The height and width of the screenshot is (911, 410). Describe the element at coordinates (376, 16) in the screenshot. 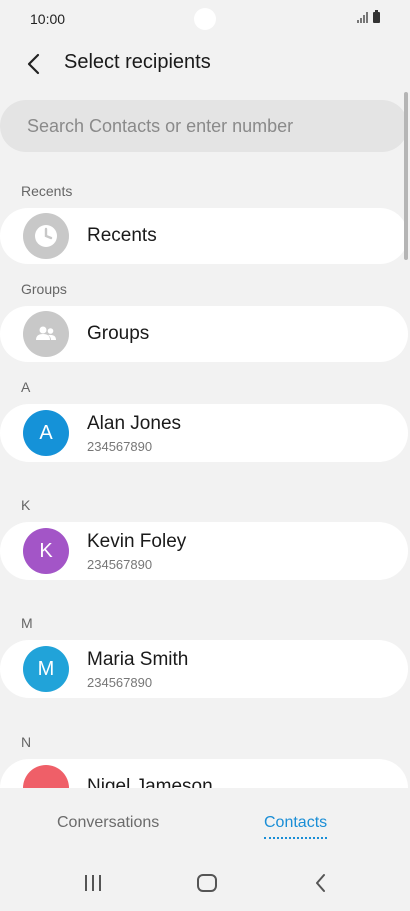

I see `battery-icon` at that location.